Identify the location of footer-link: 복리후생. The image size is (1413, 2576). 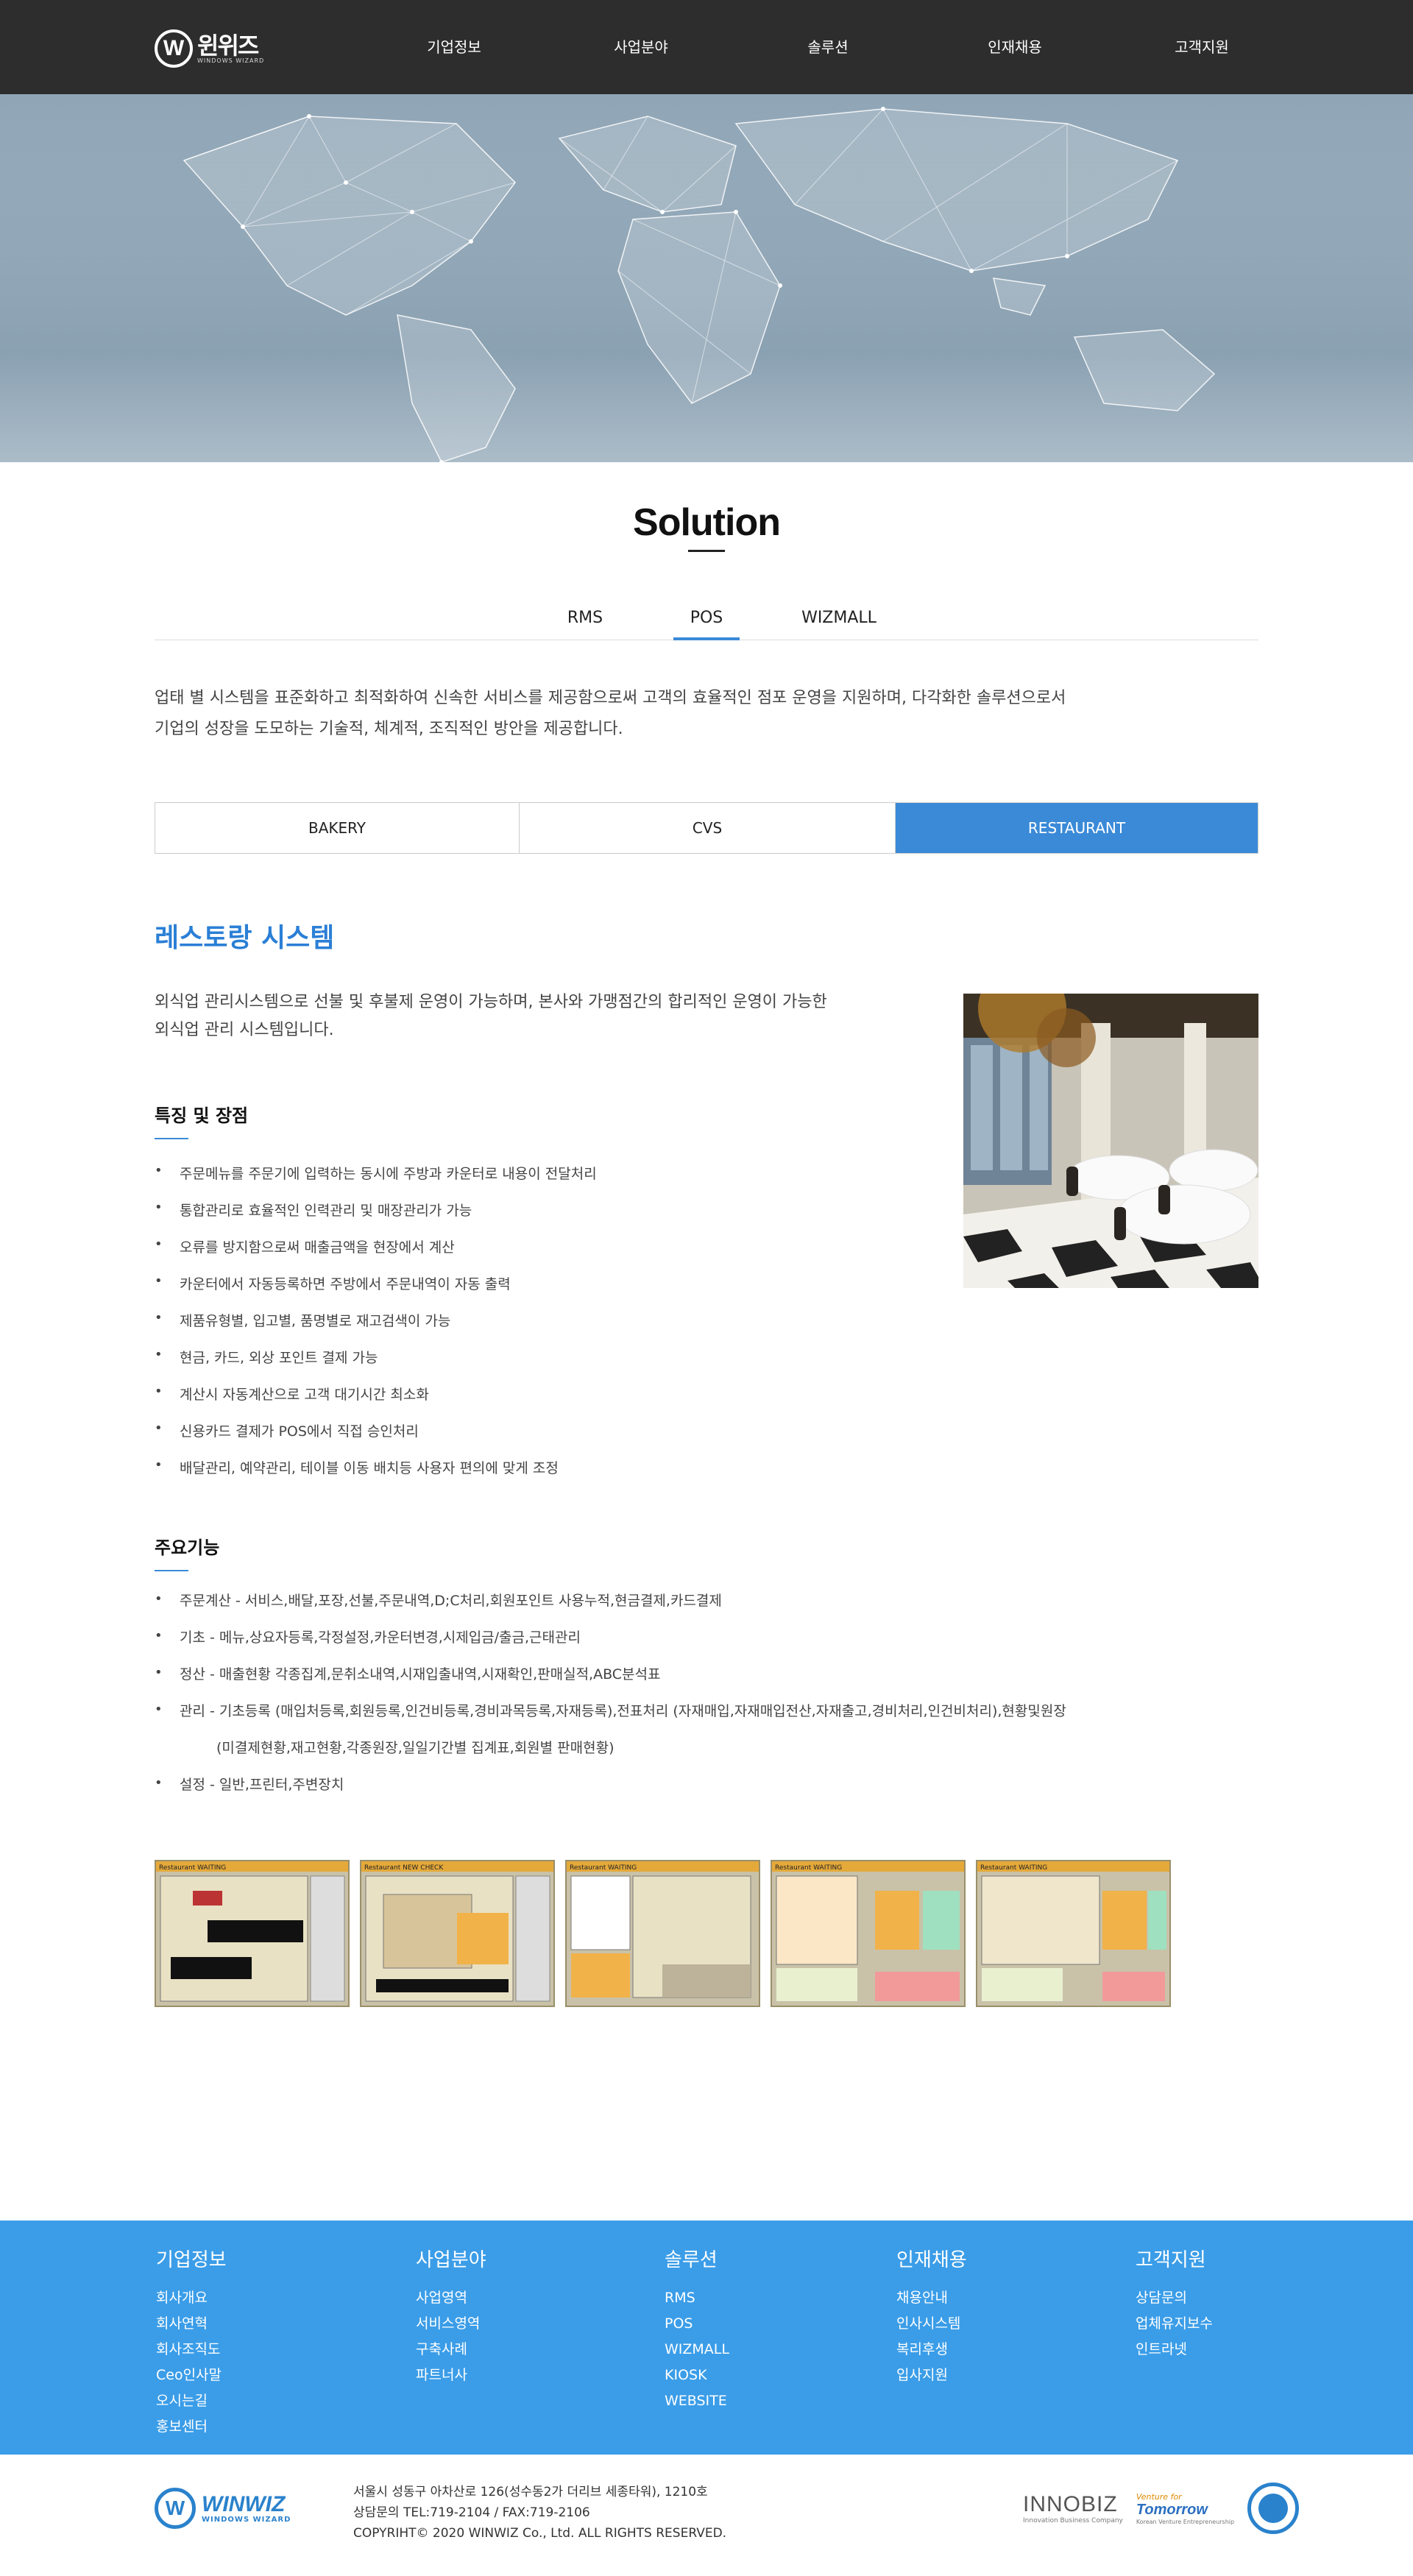
(931, 2350).